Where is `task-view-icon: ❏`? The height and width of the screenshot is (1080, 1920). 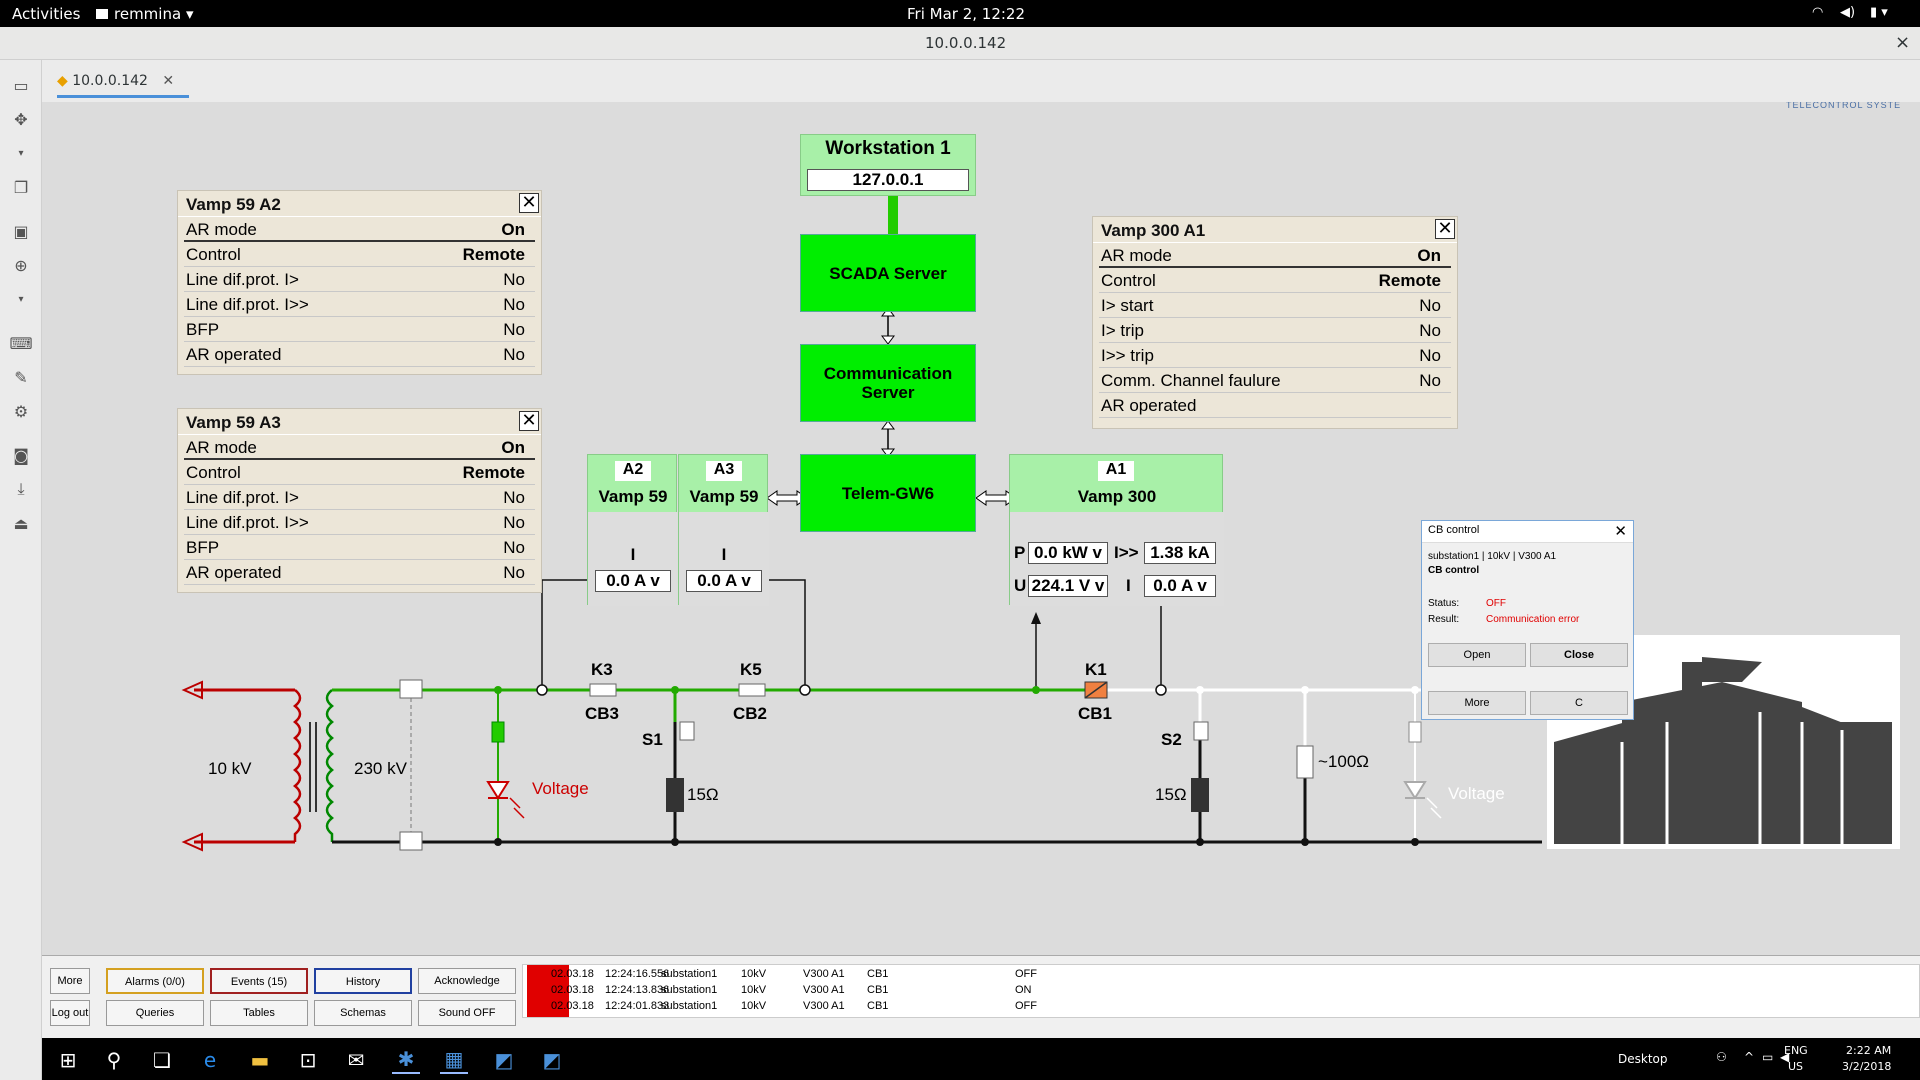
task-view-icon: ❏ is located at coordinates (162, 1060).